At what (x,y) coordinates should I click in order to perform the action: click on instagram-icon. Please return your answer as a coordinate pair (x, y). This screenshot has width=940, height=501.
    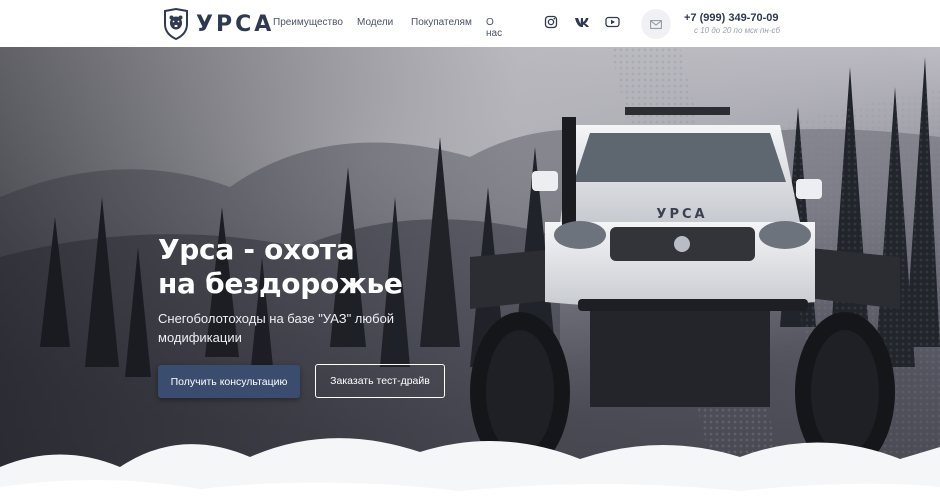
    Looking at the image, I should click on (551, 22).